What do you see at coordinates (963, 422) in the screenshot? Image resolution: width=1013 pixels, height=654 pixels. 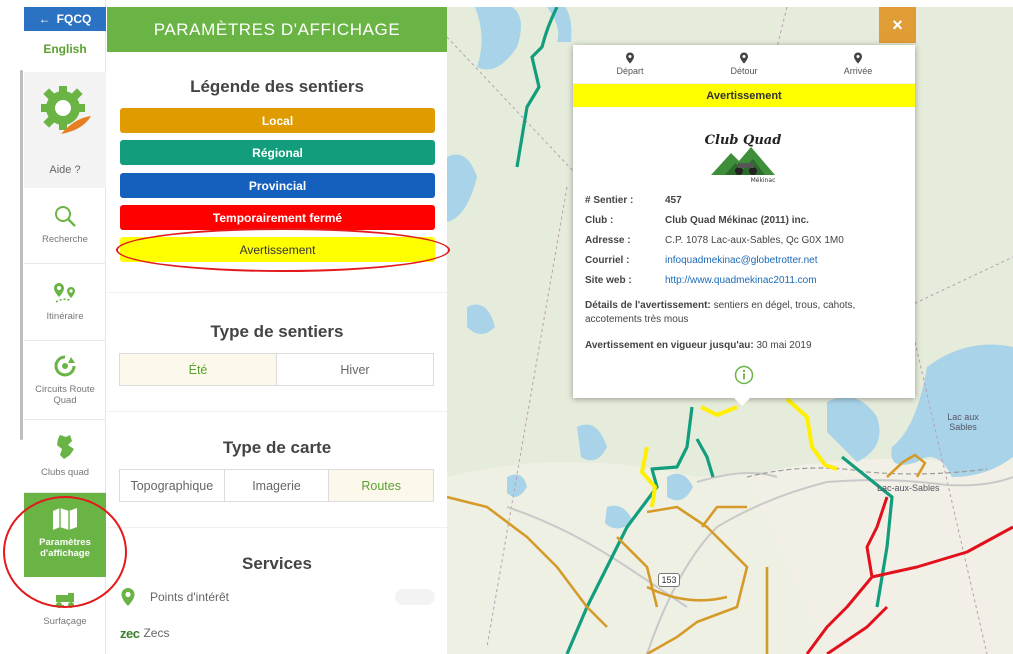 I see `lake-label: Lac aux Sables` at bounding box center [963, 422].